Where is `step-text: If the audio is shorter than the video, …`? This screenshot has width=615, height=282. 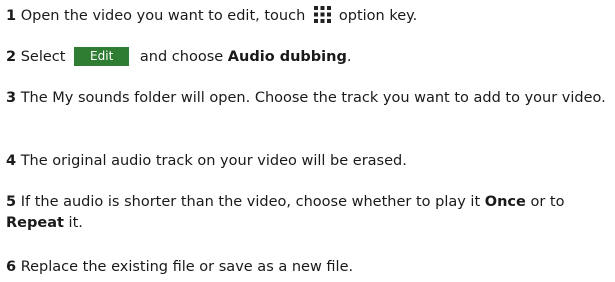
step-text: If the audio is shorter than the video, … is located at coordinates (250, 202).